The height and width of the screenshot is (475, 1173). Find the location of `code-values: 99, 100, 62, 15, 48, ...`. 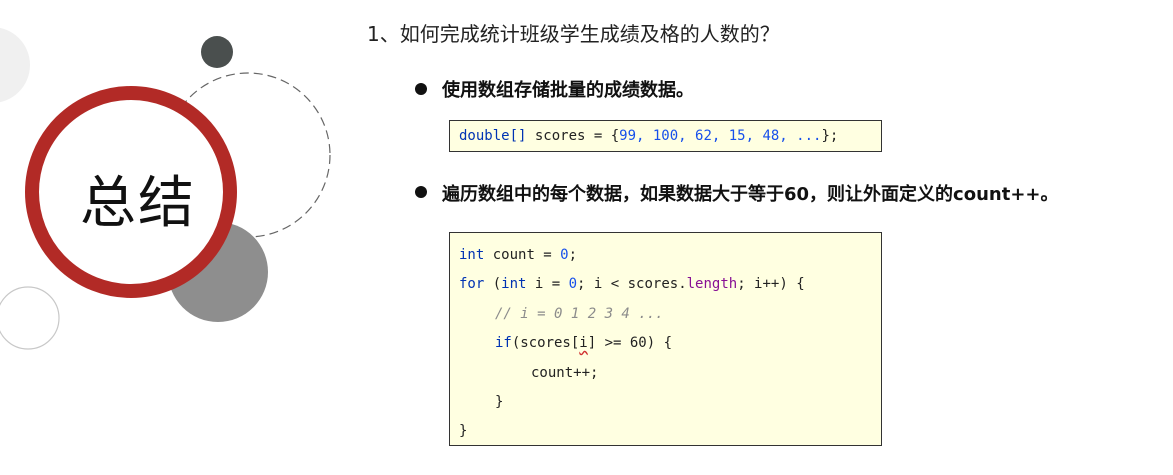

code-values: 99, 100, 62, 15, 48, ... is located at coordinates (720, 136).